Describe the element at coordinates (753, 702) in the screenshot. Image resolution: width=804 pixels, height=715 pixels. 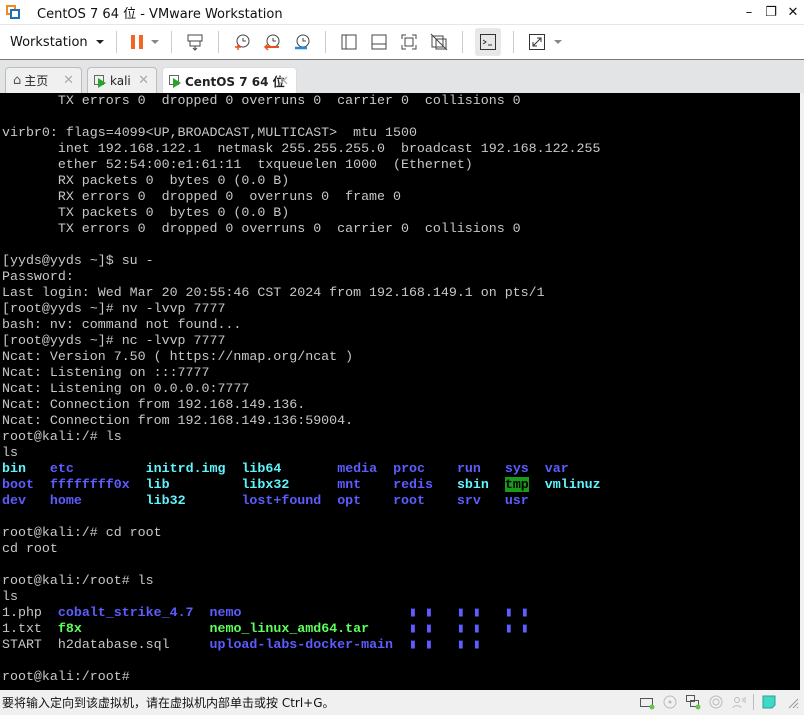
I see `status-divider` at that location.